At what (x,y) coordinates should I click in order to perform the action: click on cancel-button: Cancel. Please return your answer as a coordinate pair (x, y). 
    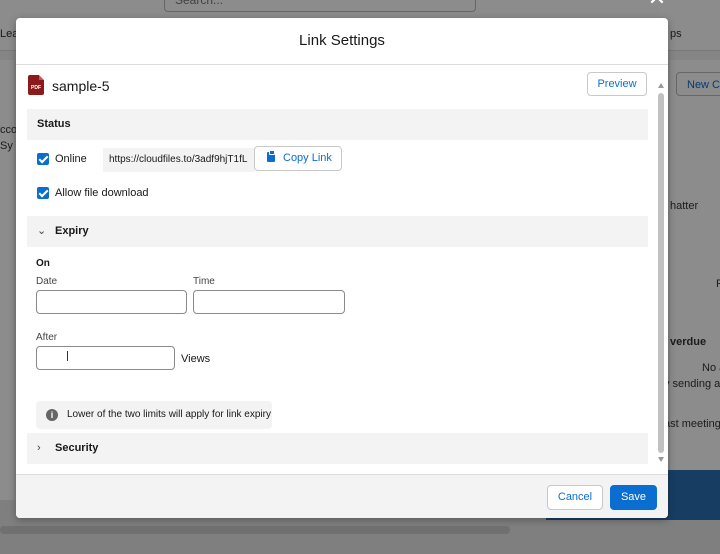
    Looking at the image, I should click on (575, 497).